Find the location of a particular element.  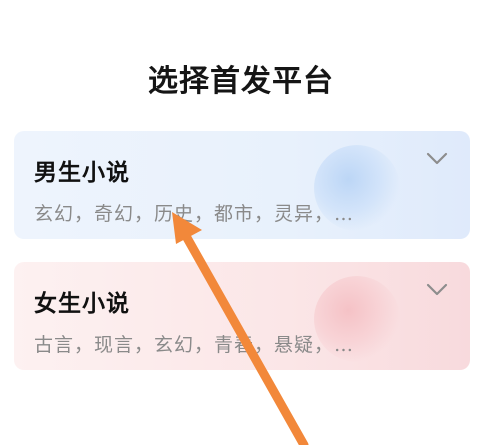

card-title: 女生小说 is located at coordinates (82, 303).